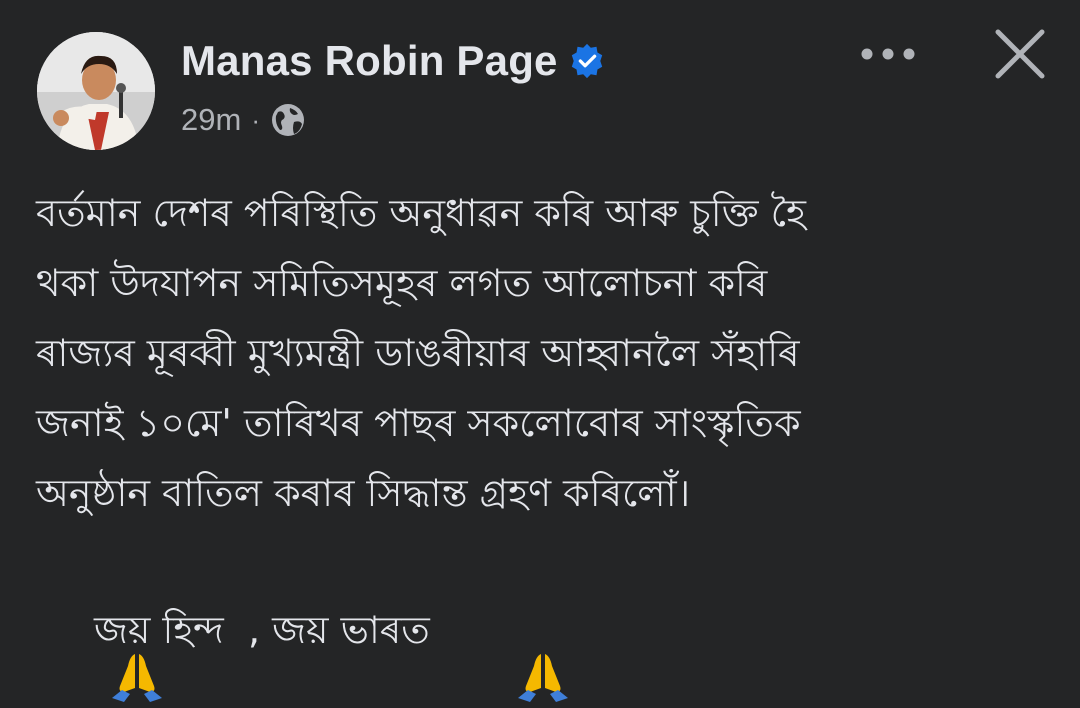 The image size is (1080, 708). I want to click on author-header: Manas Robin Page, so click(393, 61).